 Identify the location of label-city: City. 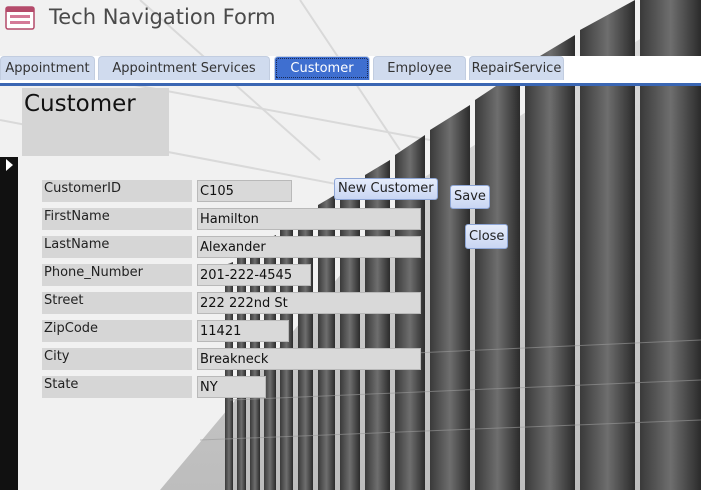
(117, 359).